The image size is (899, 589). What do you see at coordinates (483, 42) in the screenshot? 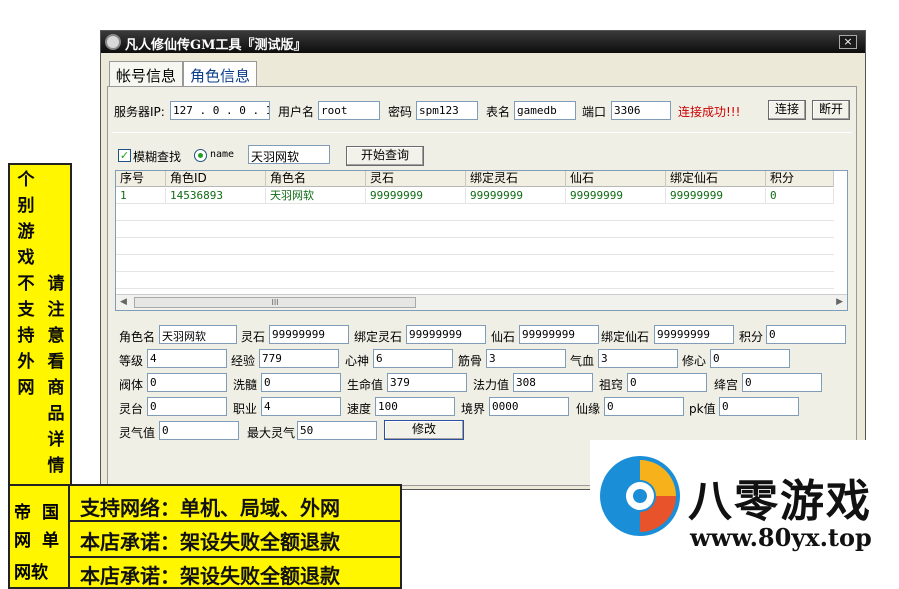
I see `title-bar: 凡人修仙传GM工具『测试版』 ×` at bounding box center [483, 42].